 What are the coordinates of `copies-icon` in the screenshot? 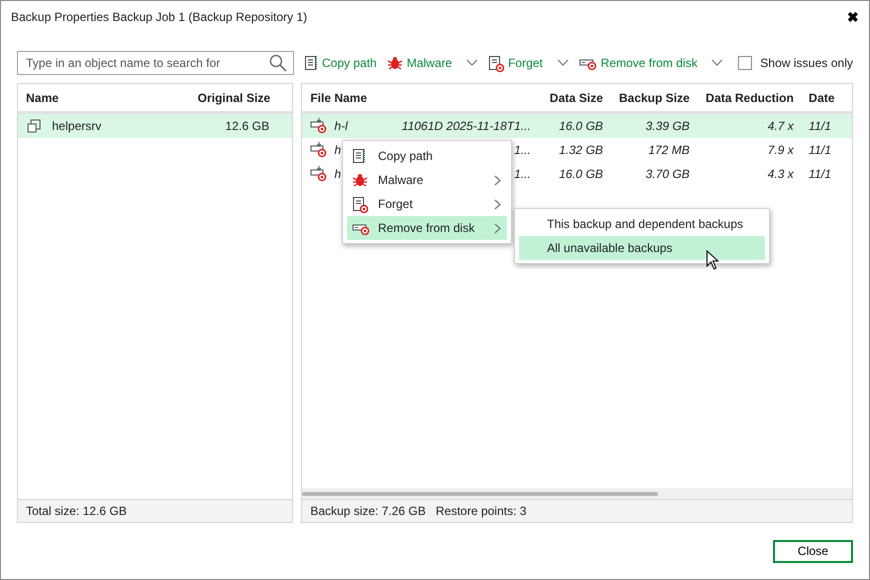 It's located at (34, 126).